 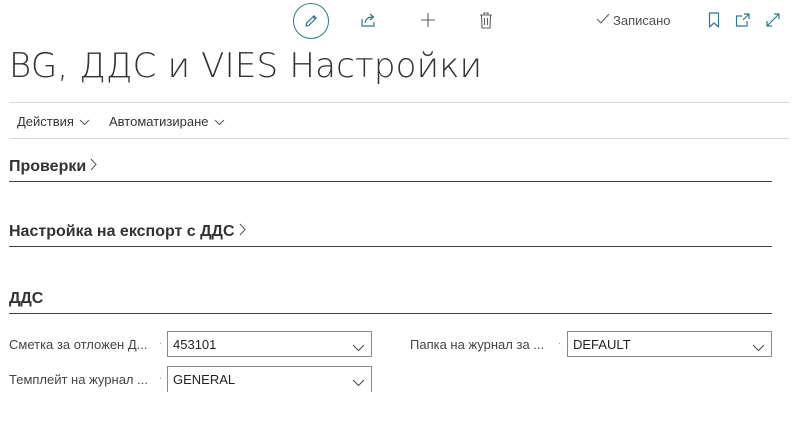 I want to click on automation-menu: Автоматизиране, so click(x=167, y=121).